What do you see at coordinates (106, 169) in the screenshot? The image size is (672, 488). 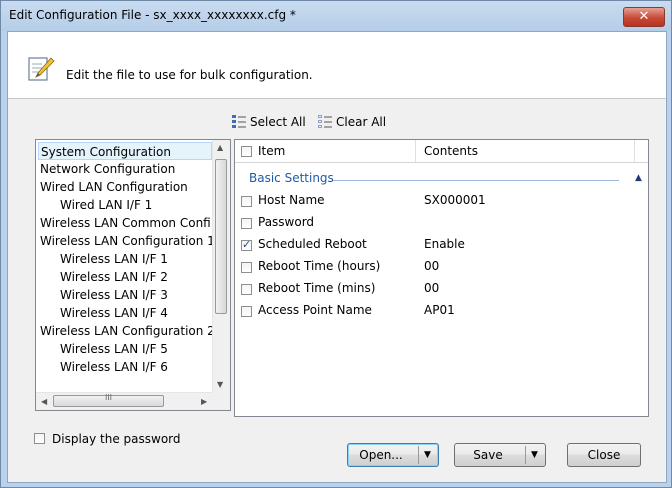 I see `tree-item-network-configuration: Network Configuration` at bounding box center [106, 169].